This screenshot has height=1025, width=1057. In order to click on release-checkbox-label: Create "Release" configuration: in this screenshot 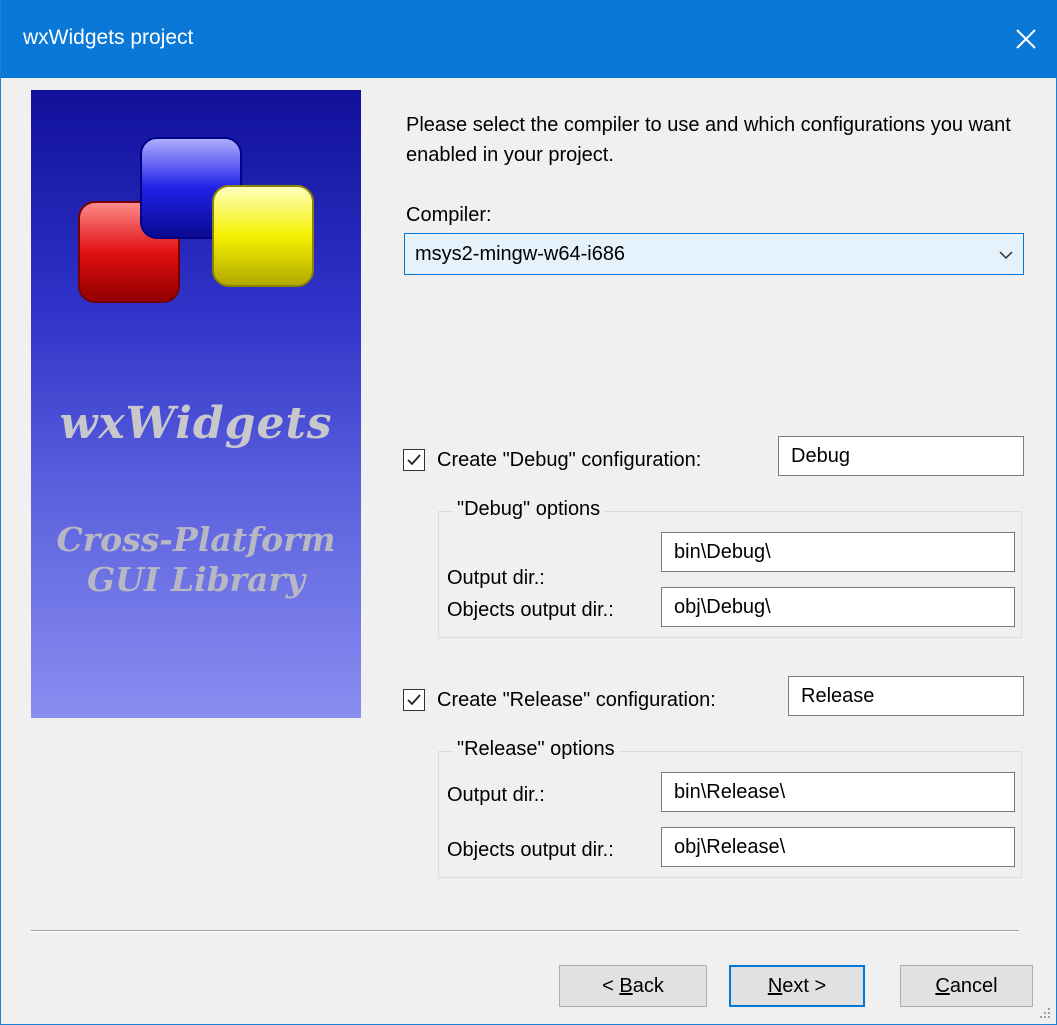, I will do `click(576, 700)`.